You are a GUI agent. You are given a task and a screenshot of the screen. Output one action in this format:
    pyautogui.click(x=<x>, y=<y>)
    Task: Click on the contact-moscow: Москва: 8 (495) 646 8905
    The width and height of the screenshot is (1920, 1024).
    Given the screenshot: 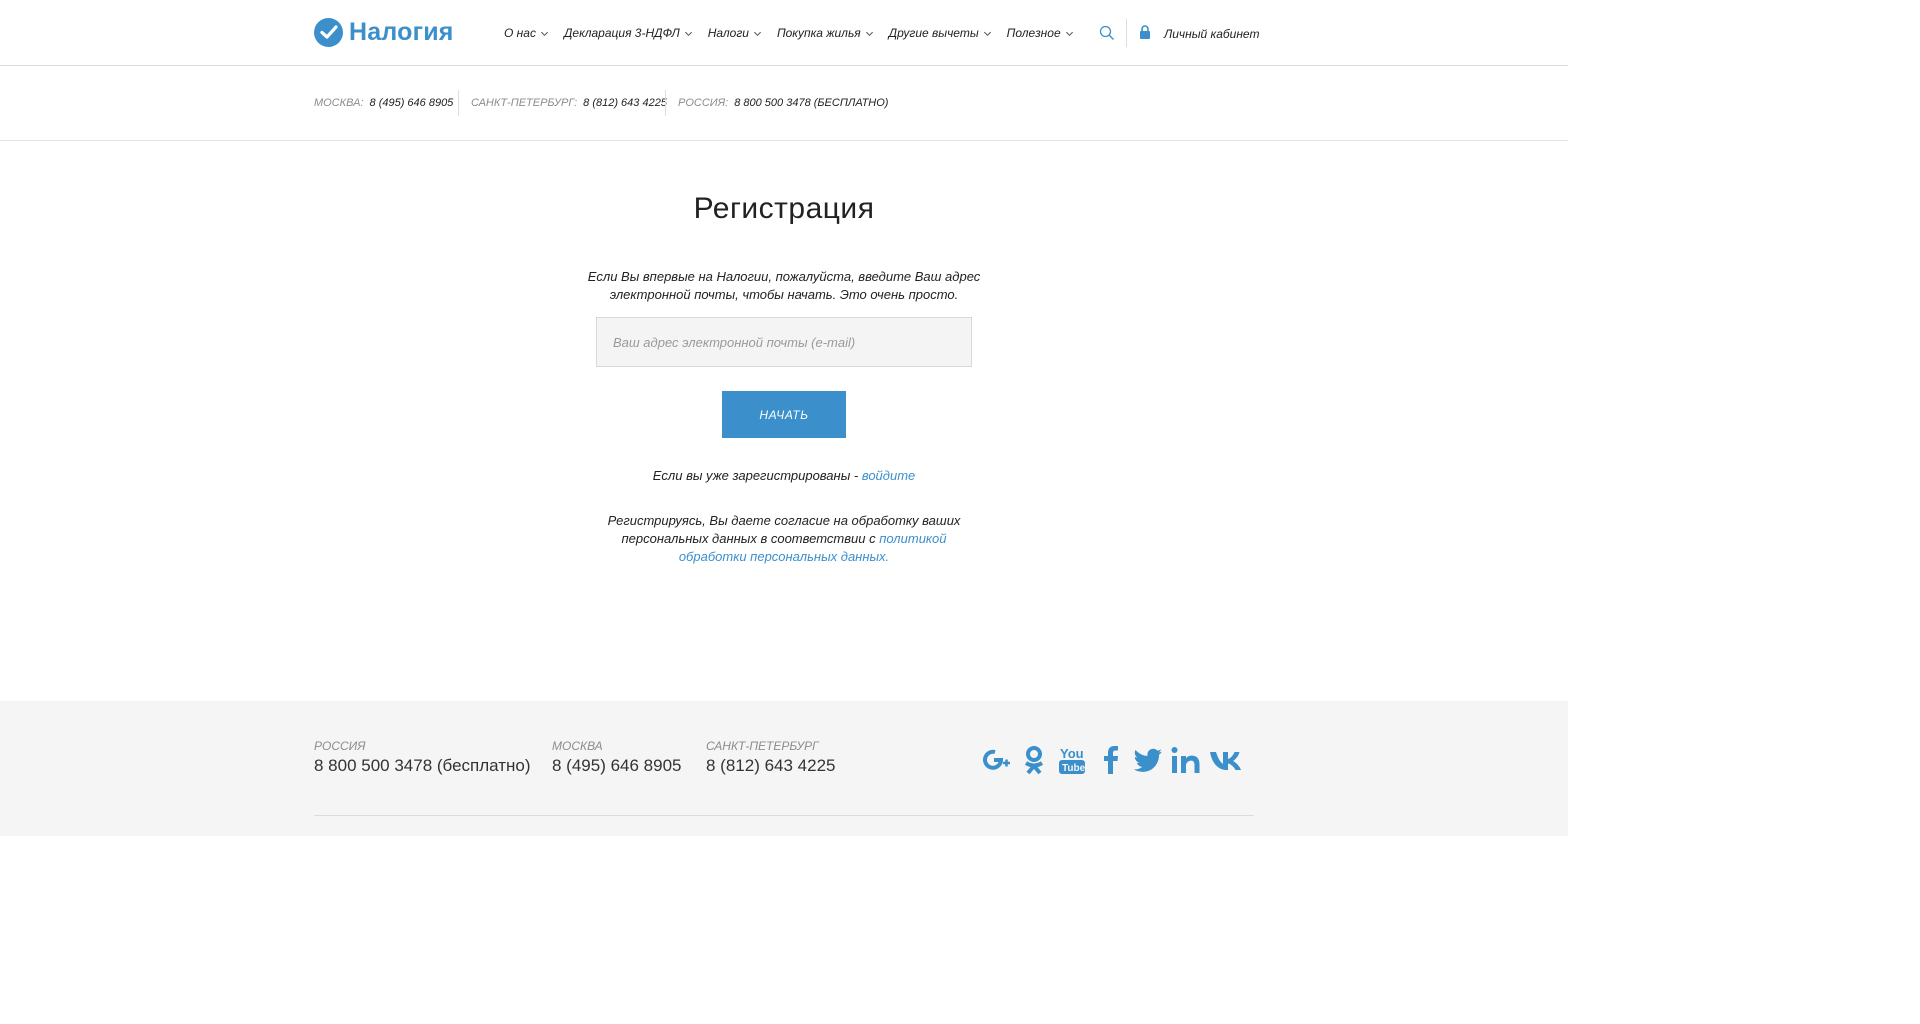 What is the action you would take?
    pyautogui.click(x=383, y=103)
    